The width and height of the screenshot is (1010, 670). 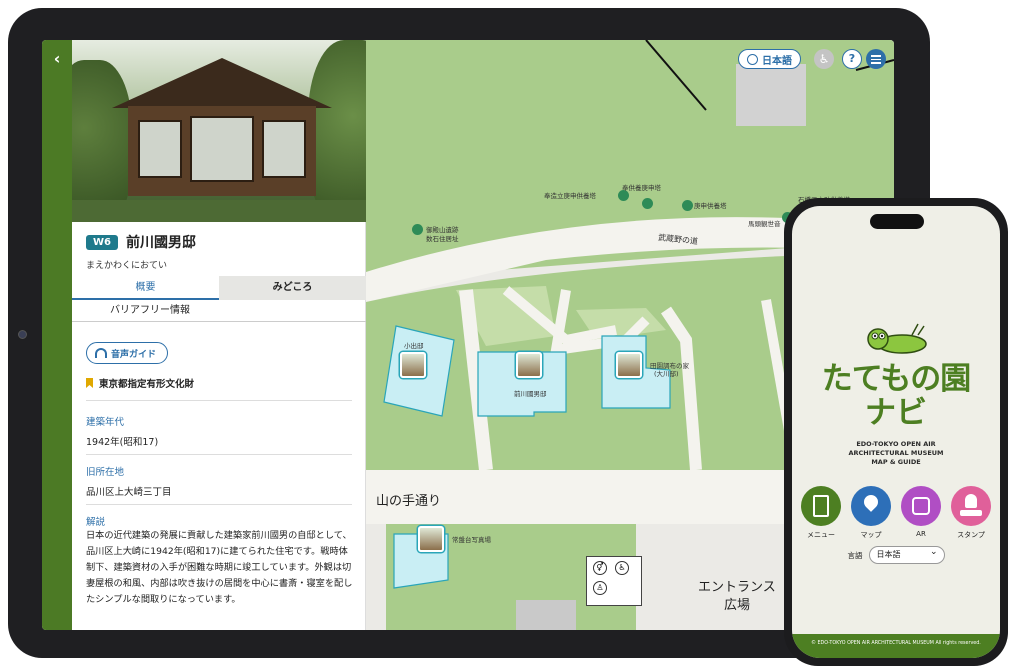 I want to click on building-thumbnail-ookawa, so click(x=629, y=365).